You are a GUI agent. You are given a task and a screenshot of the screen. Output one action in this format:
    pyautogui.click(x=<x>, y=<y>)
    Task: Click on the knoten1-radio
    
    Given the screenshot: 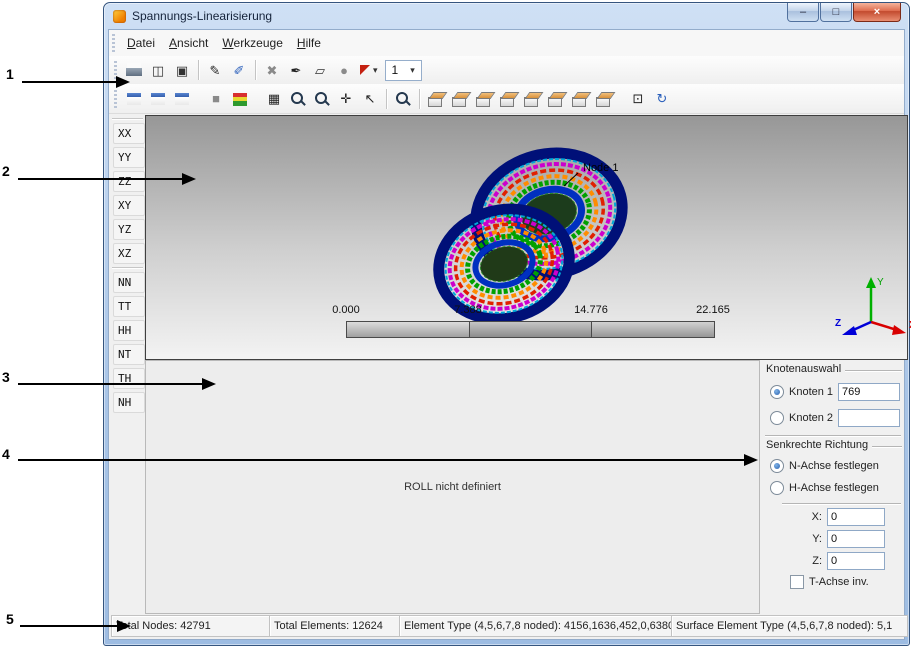 What is the action you would take?
    pyautogui.click(x=777, y=392)
    